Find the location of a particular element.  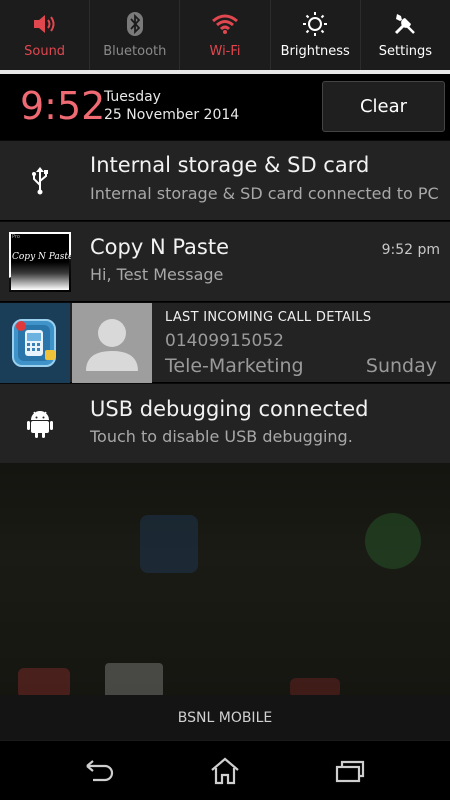

notification-title: Internal storage & SD card is located at coordinates (230, 165).